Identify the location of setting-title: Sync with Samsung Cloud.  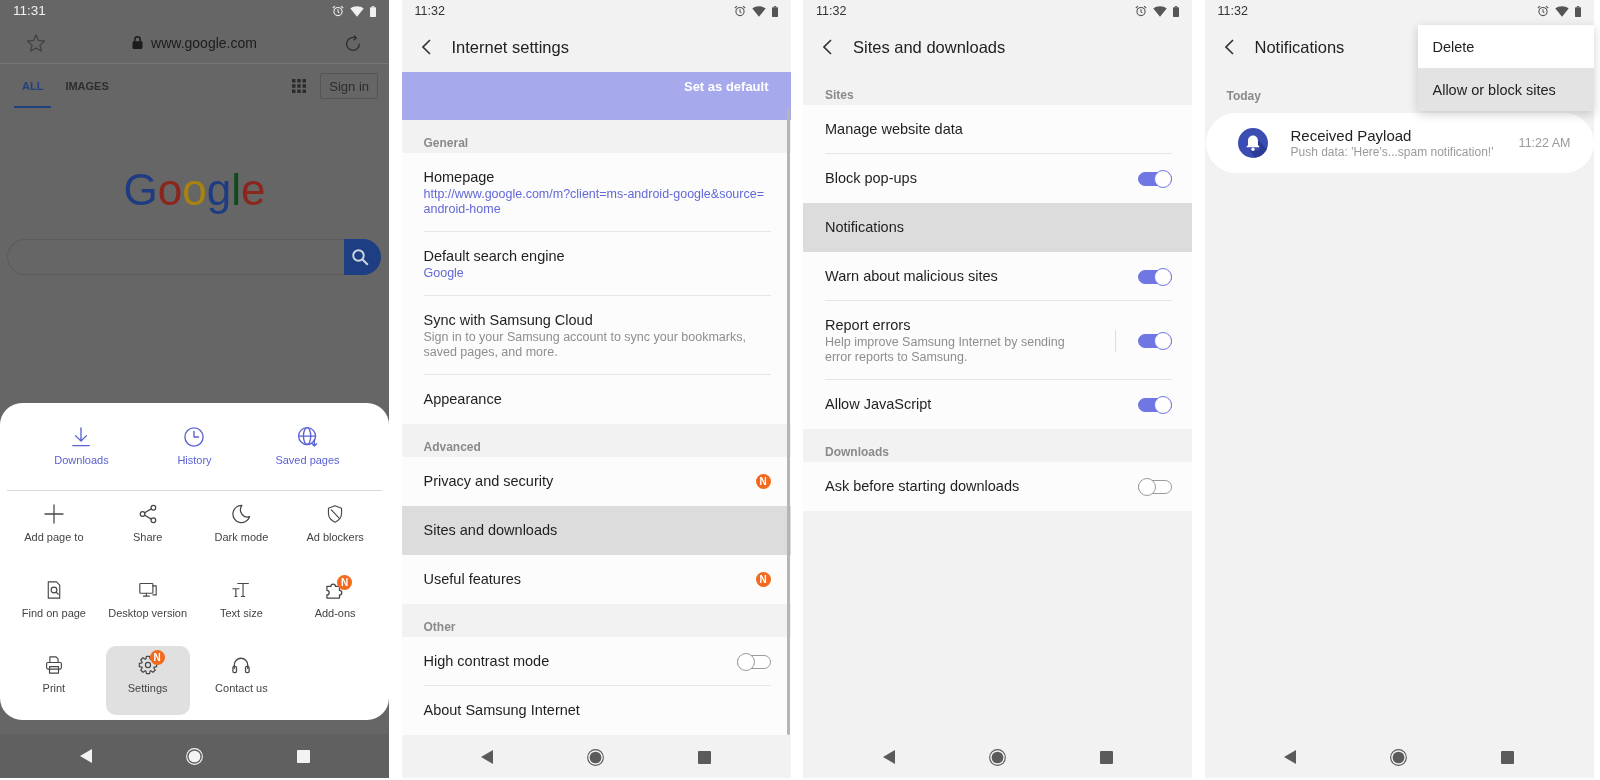
(508, 320).